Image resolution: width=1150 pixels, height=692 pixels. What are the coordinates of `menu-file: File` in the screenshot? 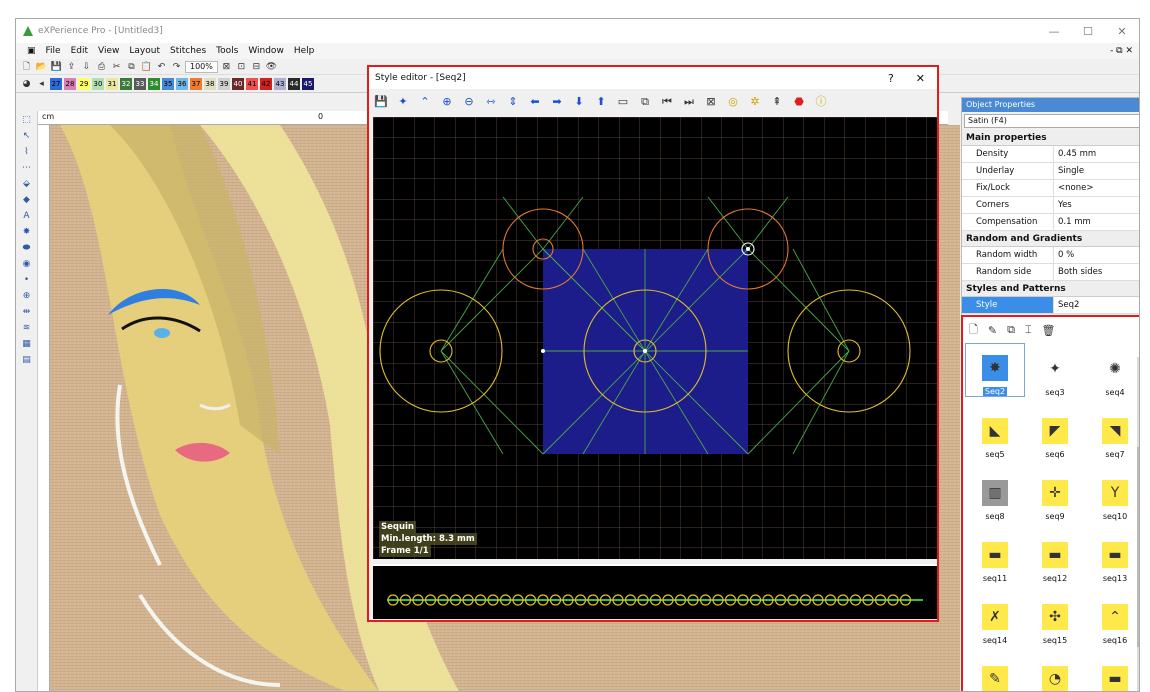 It's located at (53, 51).